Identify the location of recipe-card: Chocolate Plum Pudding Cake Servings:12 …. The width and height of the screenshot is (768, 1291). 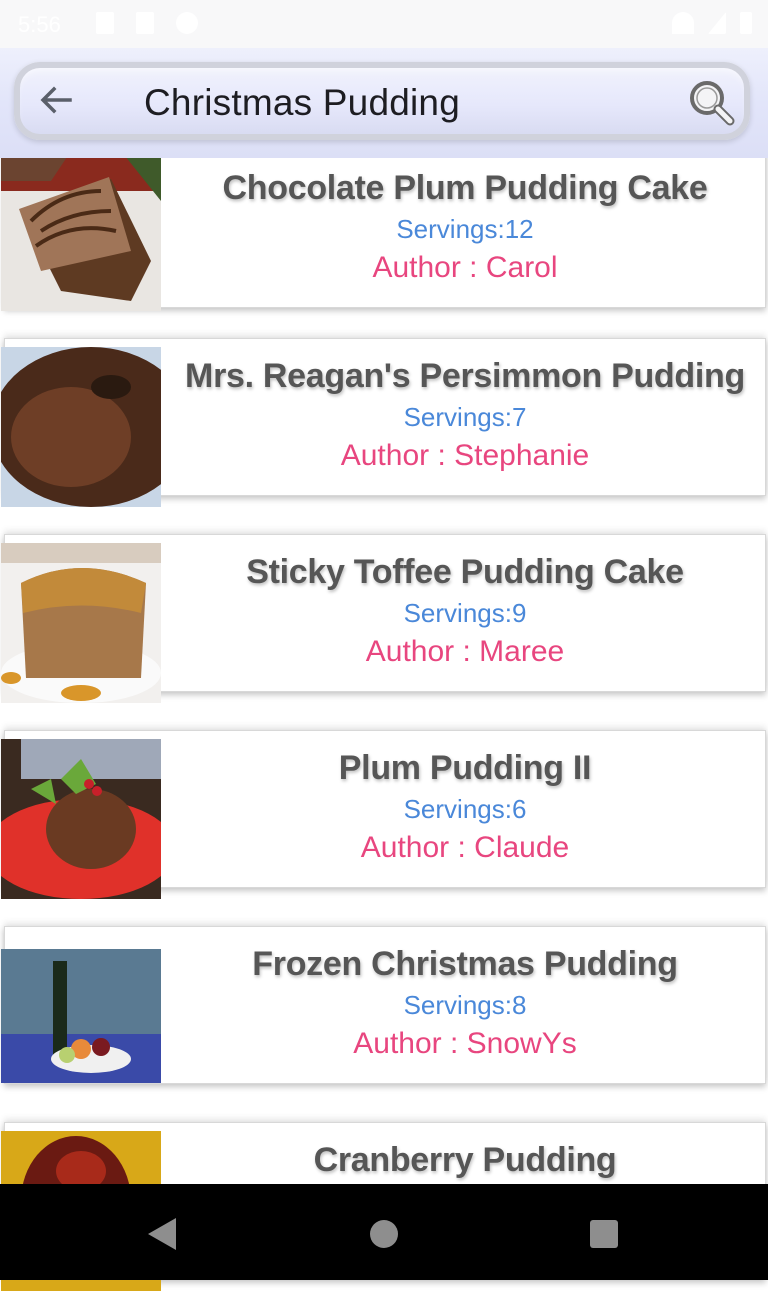
(383, 230).